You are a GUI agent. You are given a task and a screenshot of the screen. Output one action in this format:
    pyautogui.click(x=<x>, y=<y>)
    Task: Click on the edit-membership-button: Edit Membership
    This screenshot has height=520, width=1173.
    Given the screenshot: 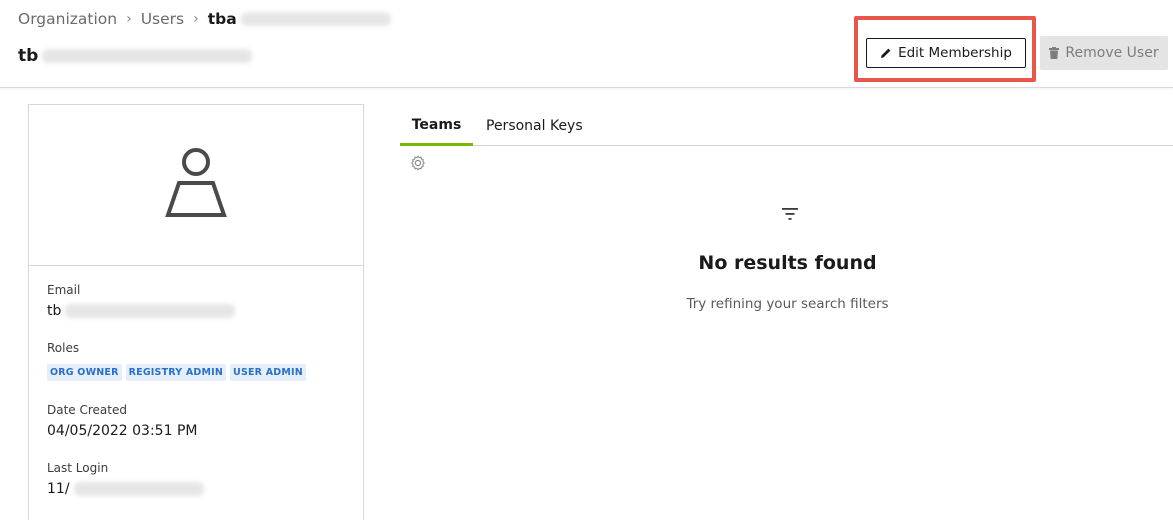 What is the action you would take?
    pyautogui.click(x=946, y=53)
    